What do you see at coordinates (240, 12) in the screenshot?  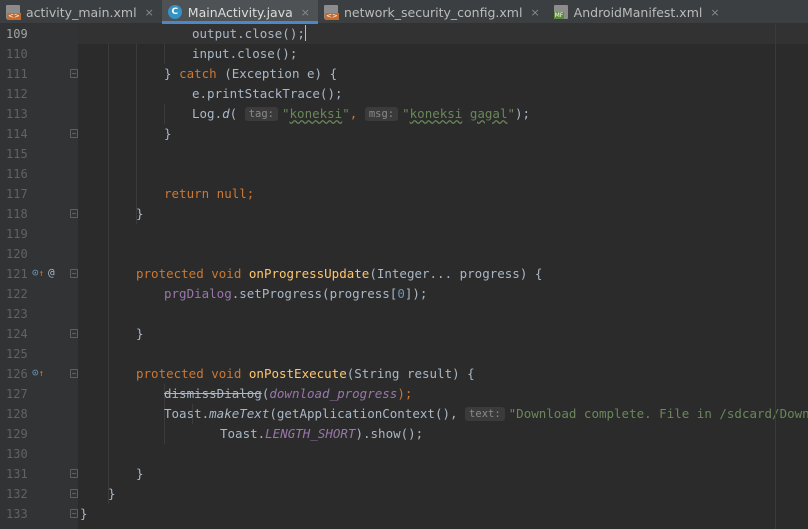 I see `tab-mainactivity-java: C MainActivity.java ×` at bounding box center [240, 12].